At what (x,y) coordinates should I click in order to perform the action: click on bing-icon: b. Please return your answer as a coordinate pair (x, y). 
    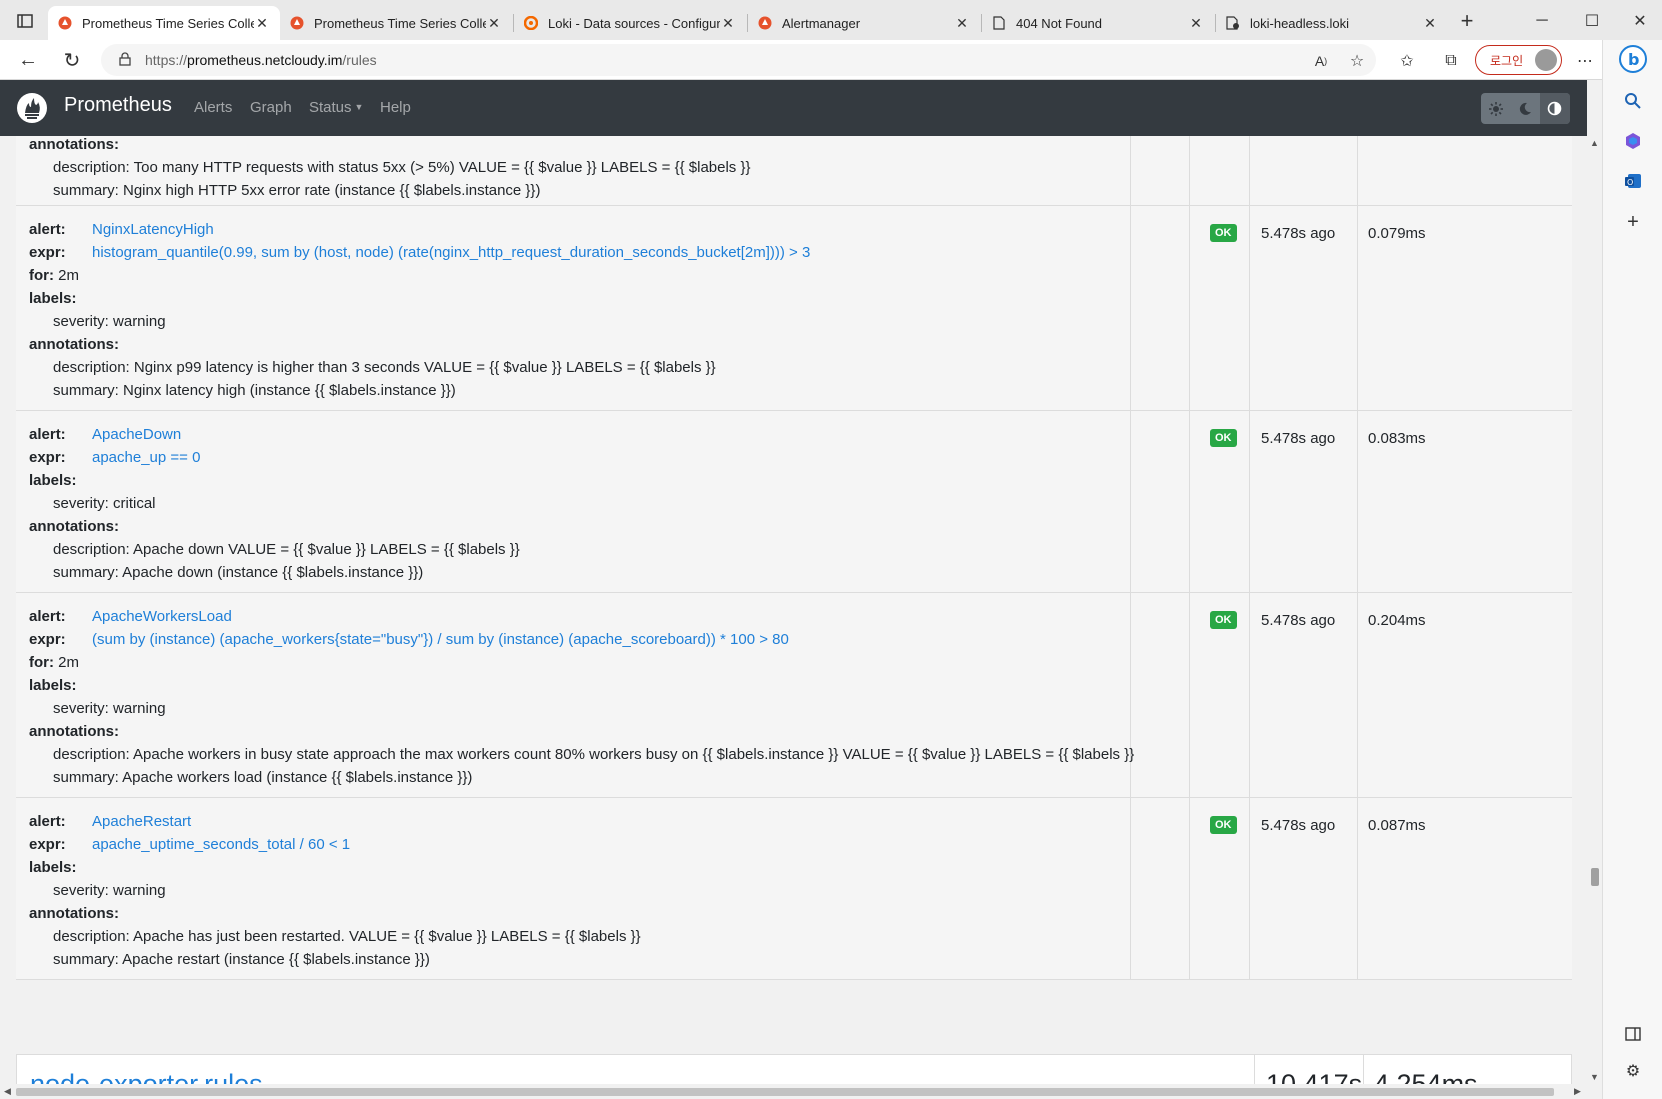
    Looking at the image, I should click on (1633, 59).